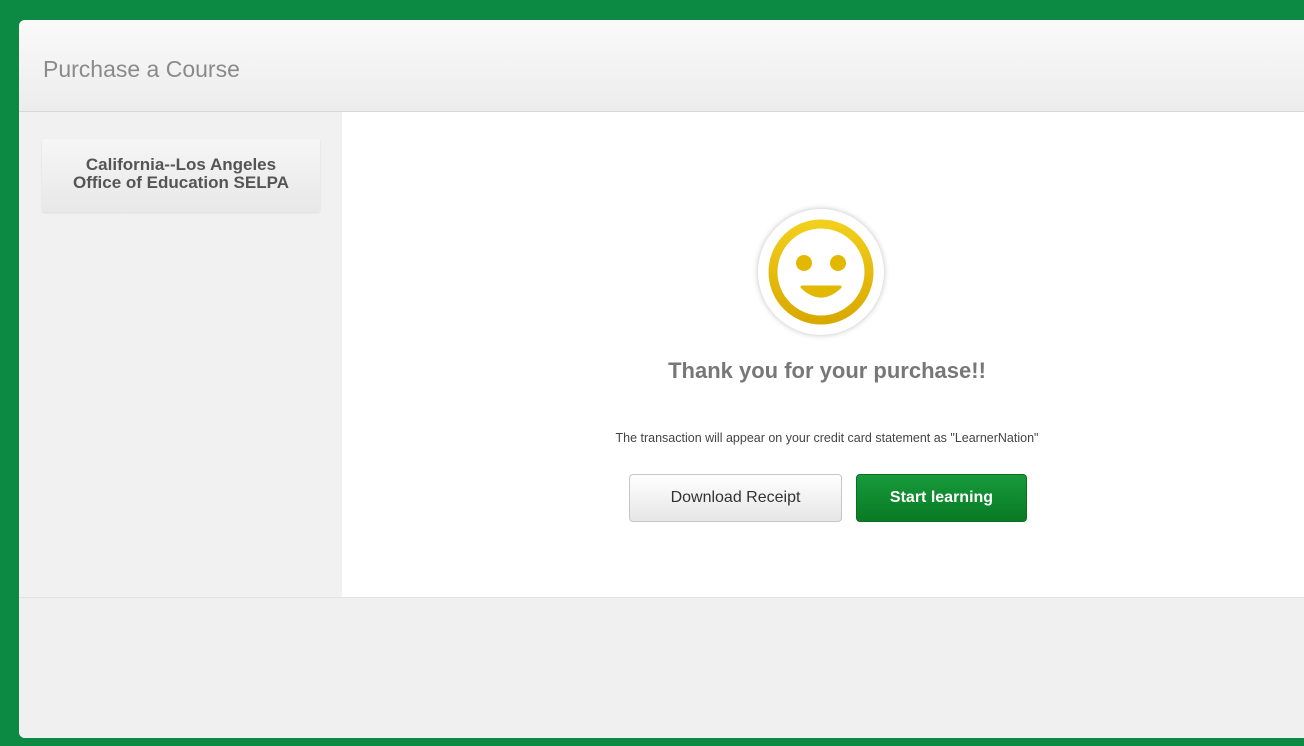 Image resolution: width=1304 pixels, height=746 pixels. Describe the element at coordinates (181, 164) in the screenshot. I see `organization-name-line1: California--Los Angeles` at that location.